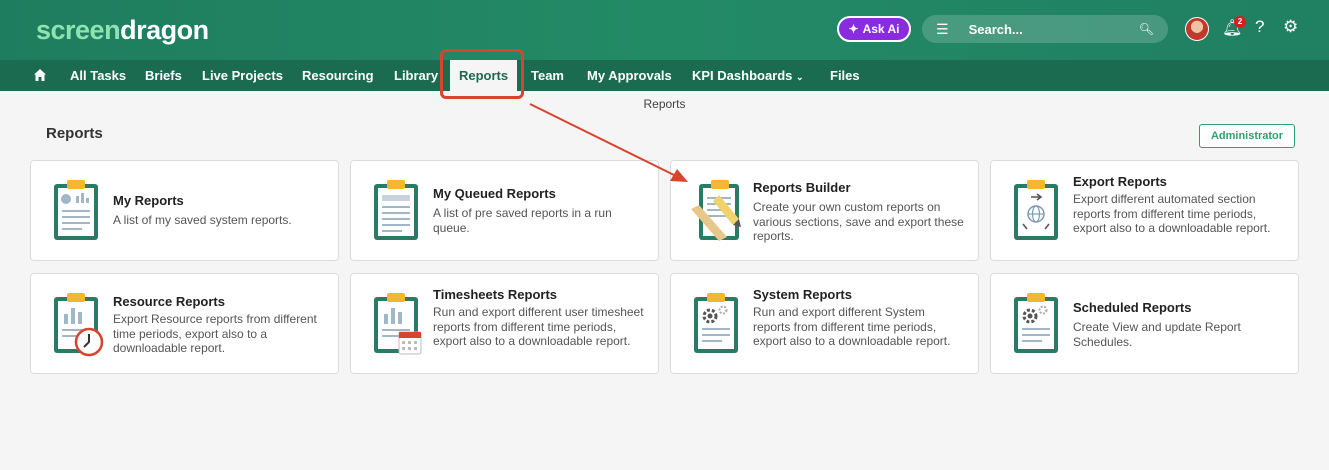  I want to click on nav-live-projects: Live Projects, so click(242, 75).